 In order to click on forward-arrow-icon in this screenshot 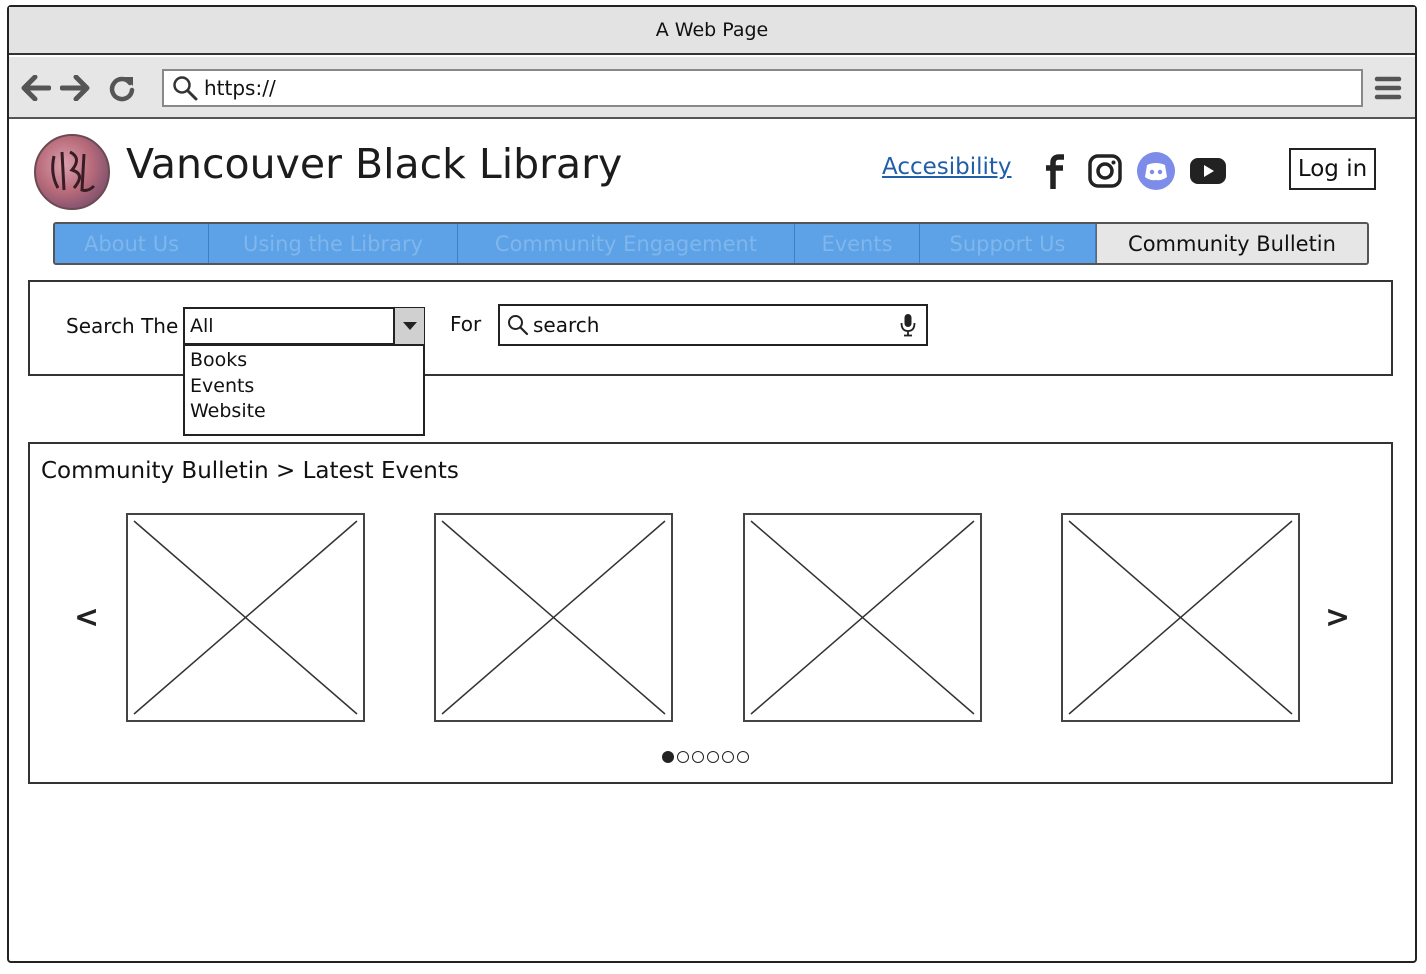, I will do `click(75, 88)`.